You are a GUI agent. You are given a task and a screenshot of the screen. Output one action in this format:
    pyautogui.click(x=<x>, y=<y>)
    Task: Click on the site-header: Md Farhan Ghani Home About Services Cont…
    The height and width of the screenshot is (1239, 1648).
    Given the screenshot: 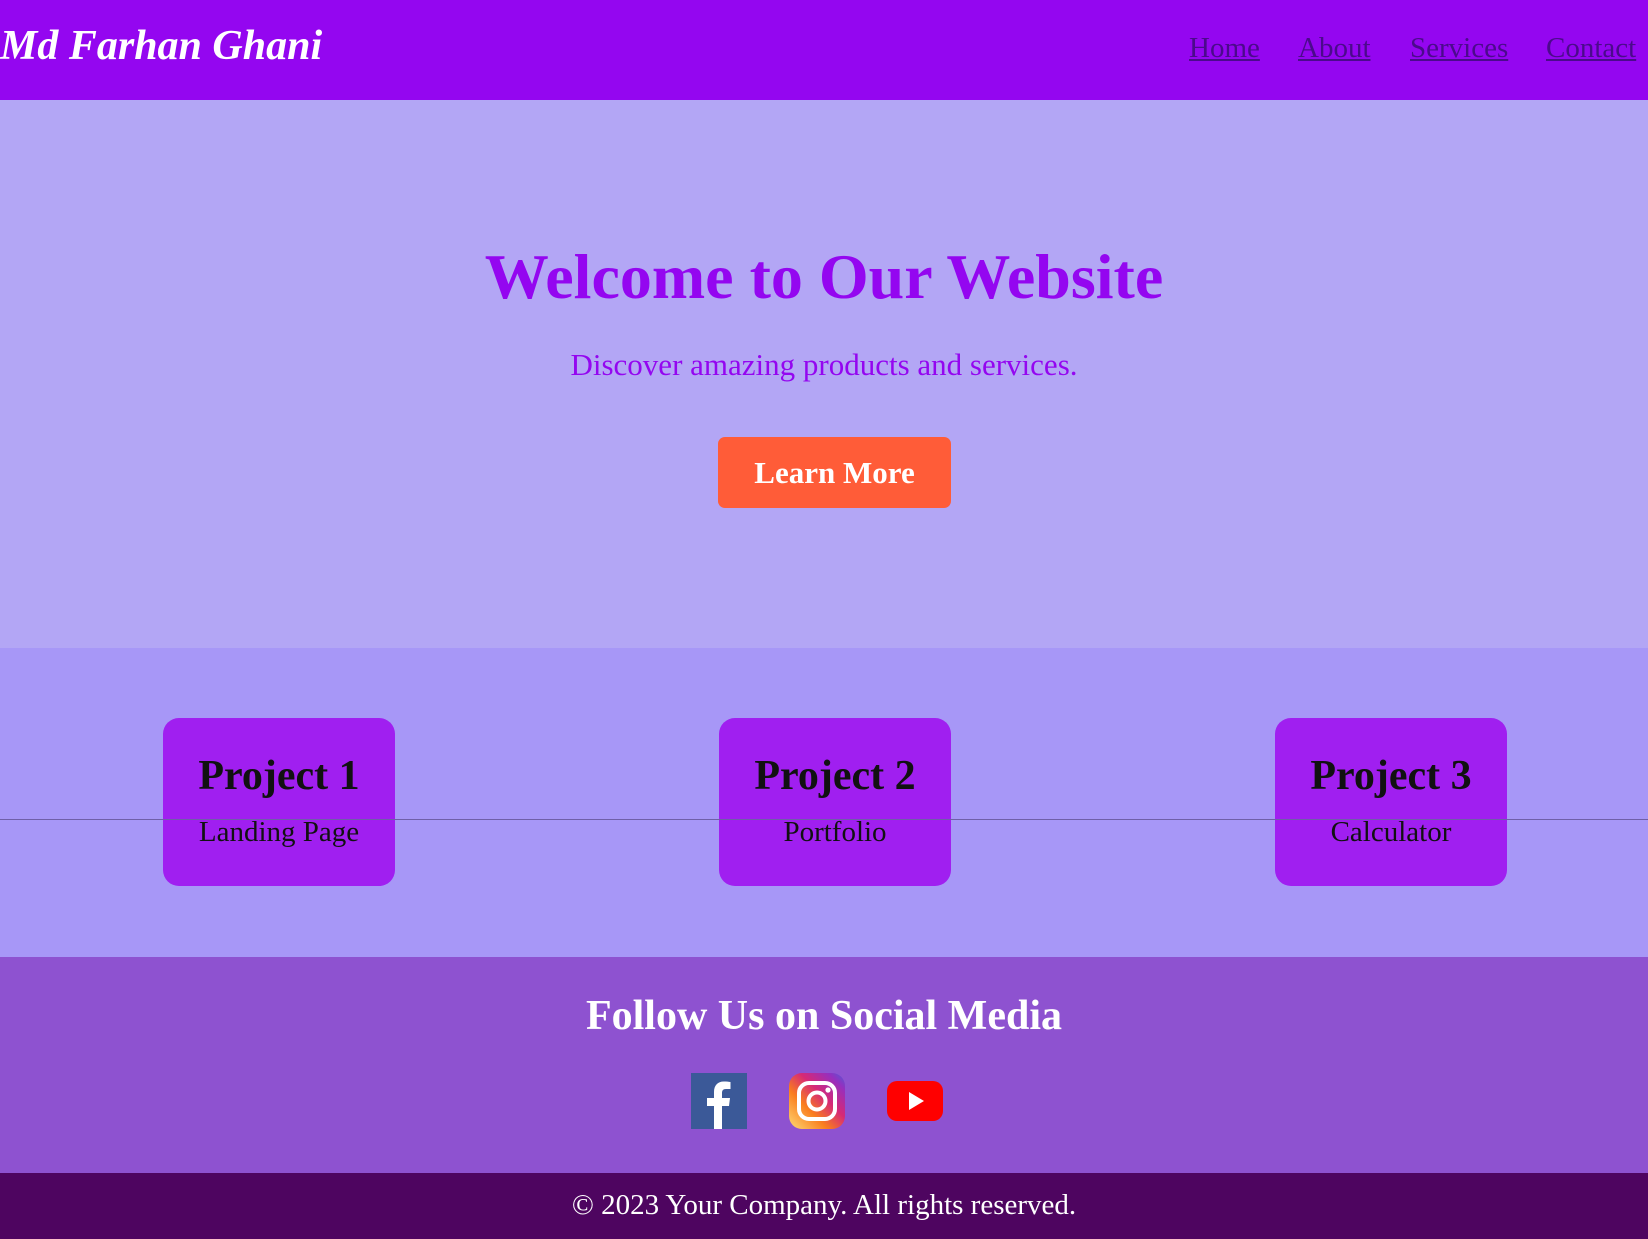 What is the action you would take?
    pyautogui.click(x=824, y=50)
    